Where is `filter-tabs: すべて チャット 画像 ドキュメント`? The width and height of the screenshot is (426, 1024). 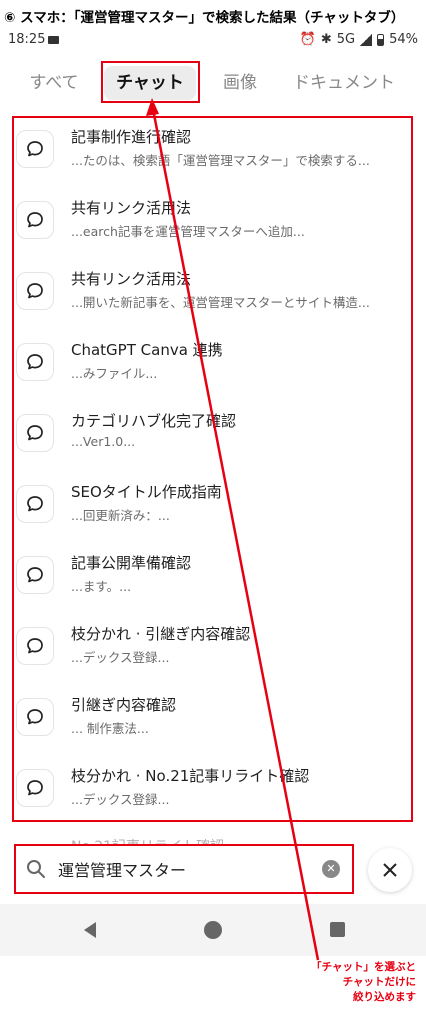
filter-tabs: すべて チャット 画像 ドキュメント is located at coordinates (213, 81).